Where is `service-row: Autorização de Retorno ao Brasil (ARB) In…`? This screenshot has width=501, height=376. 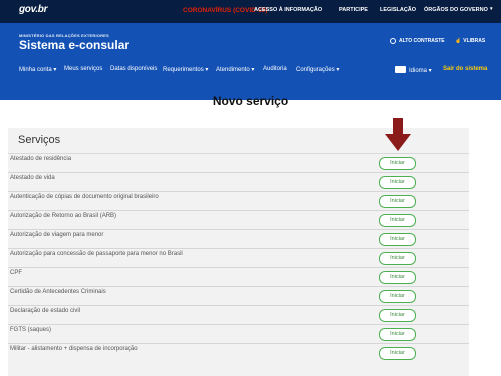
service-row: Autorização de Retorno ao Brasil (ARB) In… is located at coordinates (238, 220).